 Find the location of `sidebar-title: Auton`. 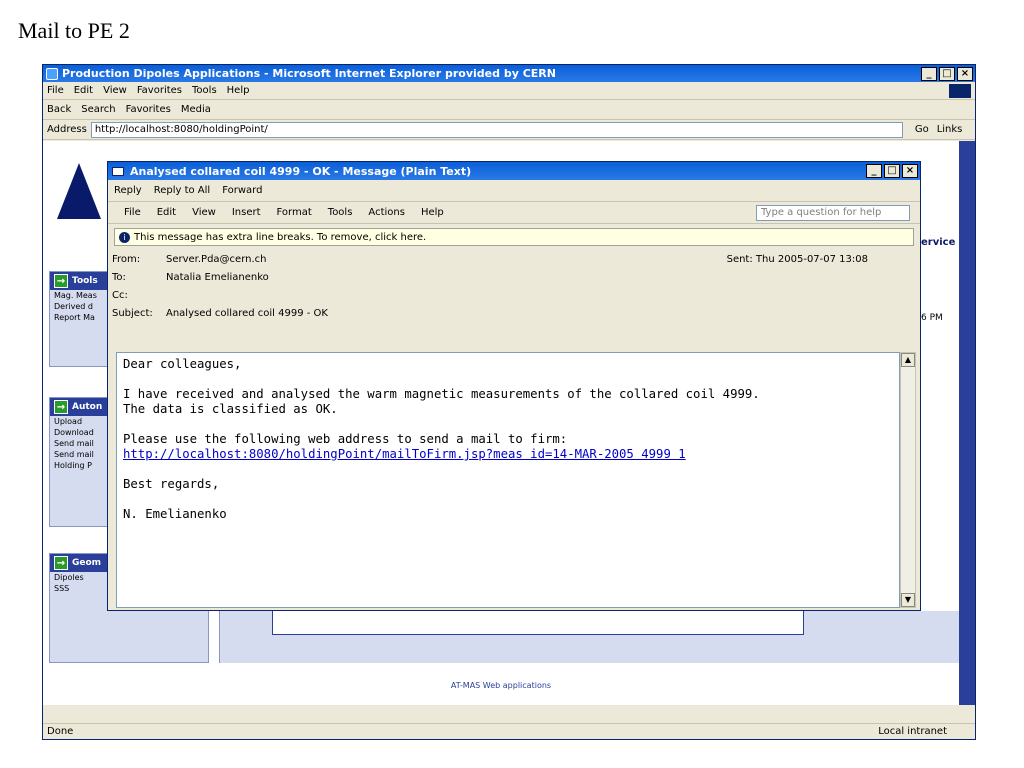

sidebar-title: Auton is located at coordinates (87, 407).